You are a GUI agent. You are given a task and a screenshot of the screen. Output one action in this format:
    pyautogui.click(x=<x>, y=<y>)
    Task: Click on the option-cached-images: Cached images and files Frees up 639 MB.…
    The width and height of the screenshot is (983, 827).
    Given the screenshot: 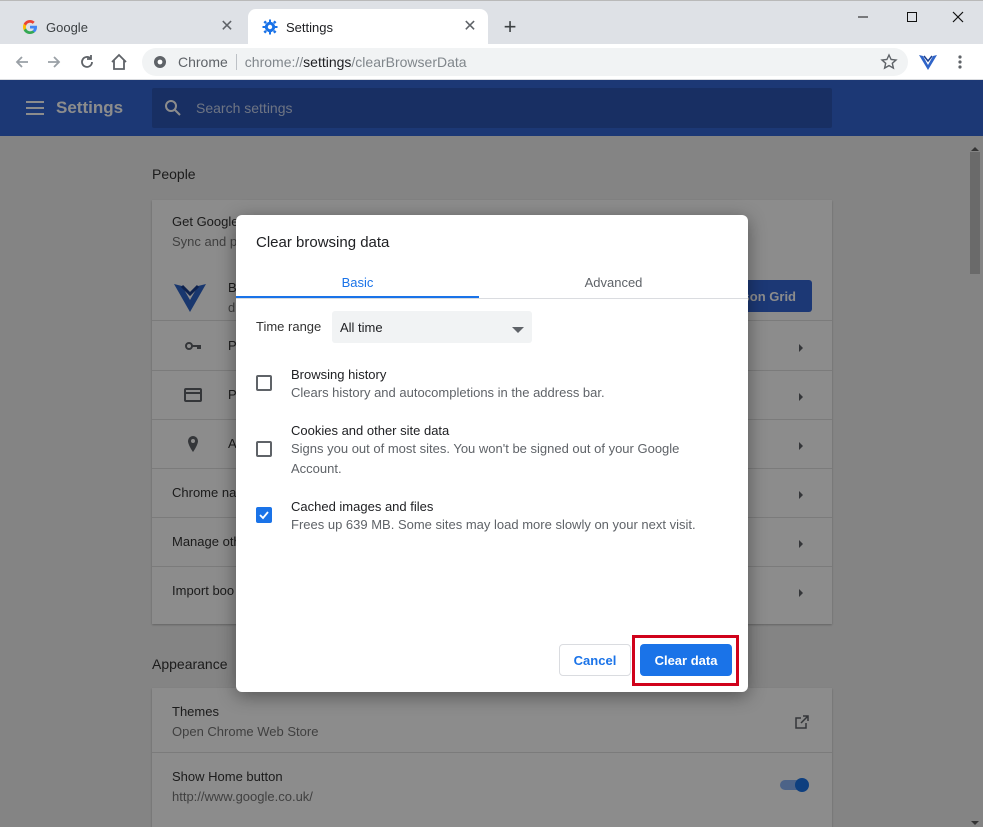 What is the action you would take?
    pyautogui.click(x=491, y=519)
    